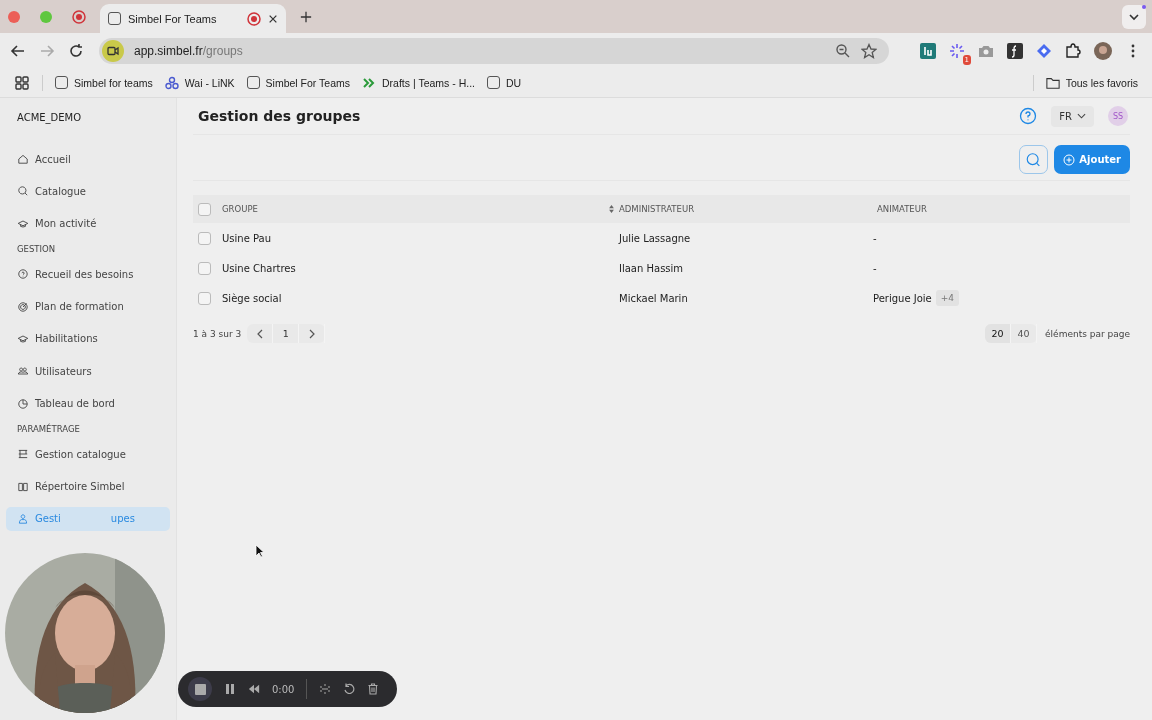  I want to click on extension-icon, so click(928, 50).